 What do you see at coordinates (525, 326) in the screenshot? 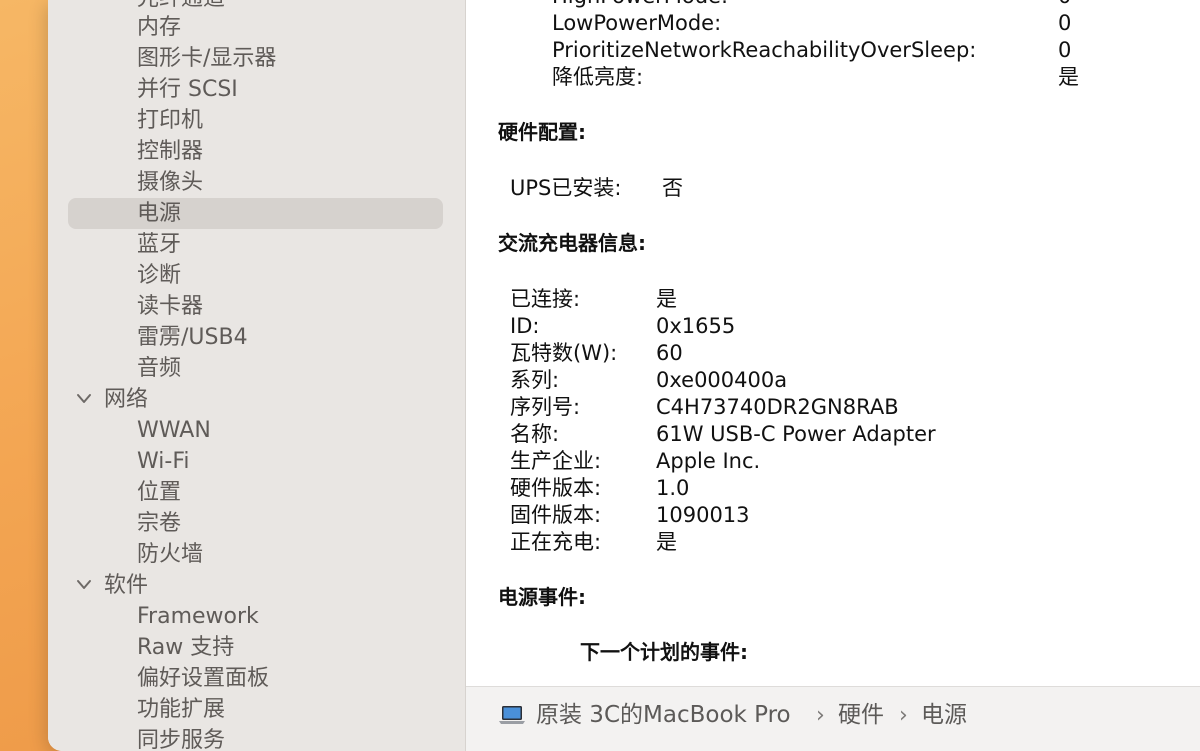
I see `charger-key: ID:` at bounding box center [525, 326].